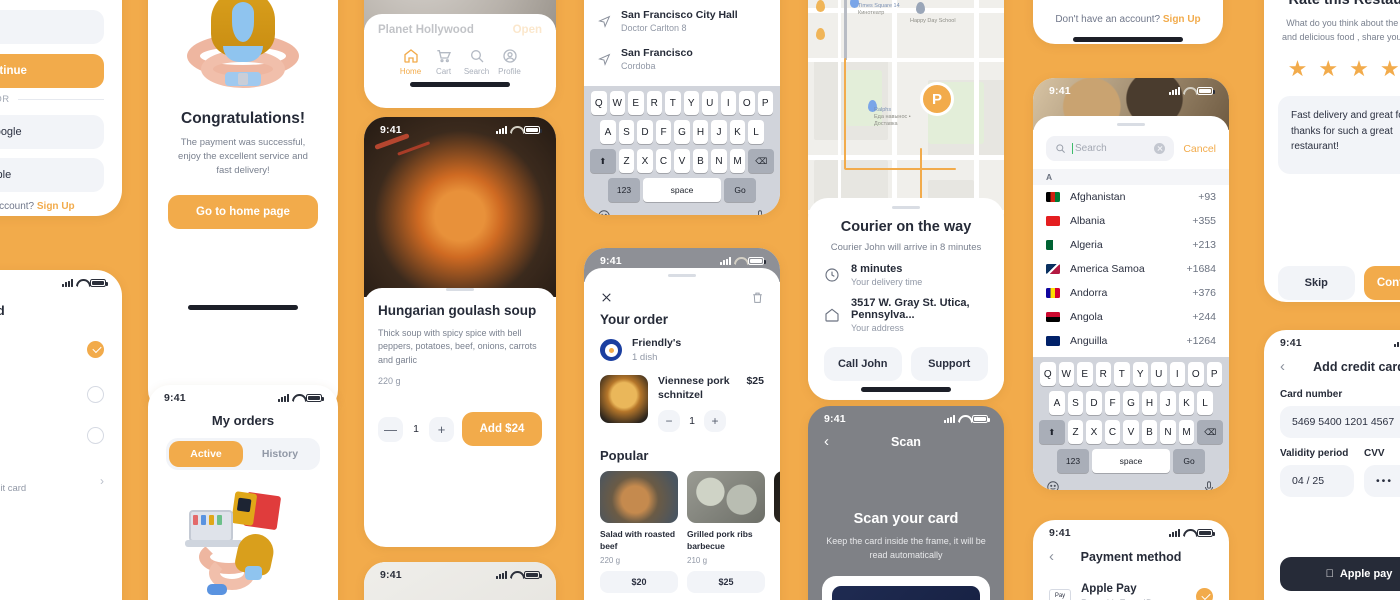  I want to click on country-row: America Samoa +1684, so click(1131, 269).